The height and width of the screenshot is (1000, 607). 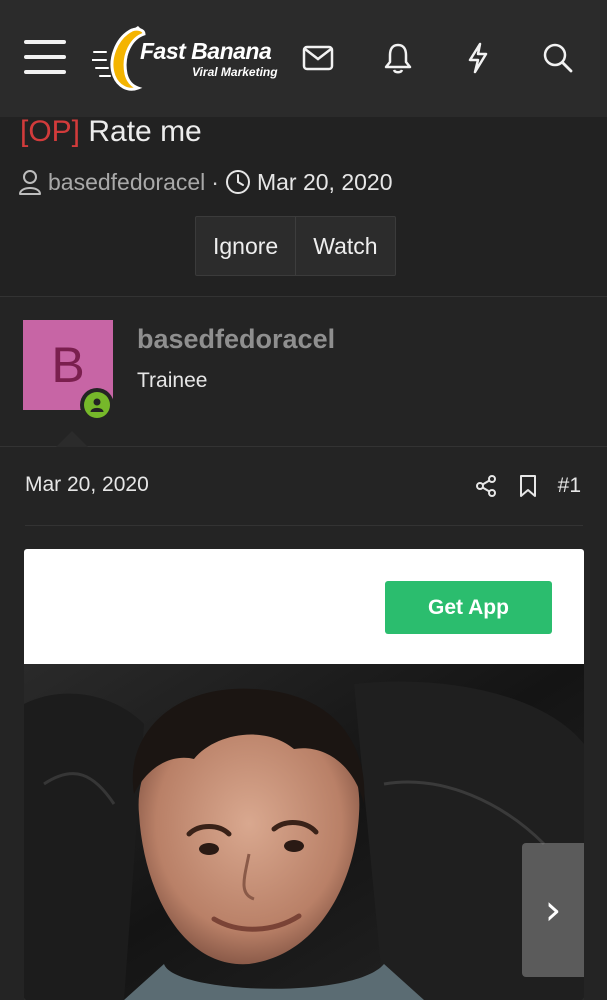 What do you see at coordinates (87, 485) in the screenshot?
I see `post-date-link: Mar 20, 2020` at bounding box center [87, 485].